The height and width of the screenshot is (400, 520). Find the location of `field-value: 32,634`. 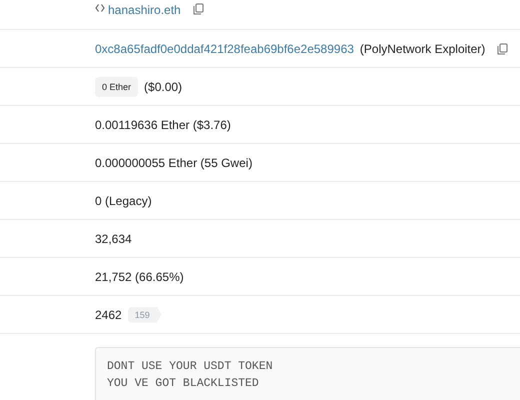

field-value: 32,634 is located at coordinates (113, 239).